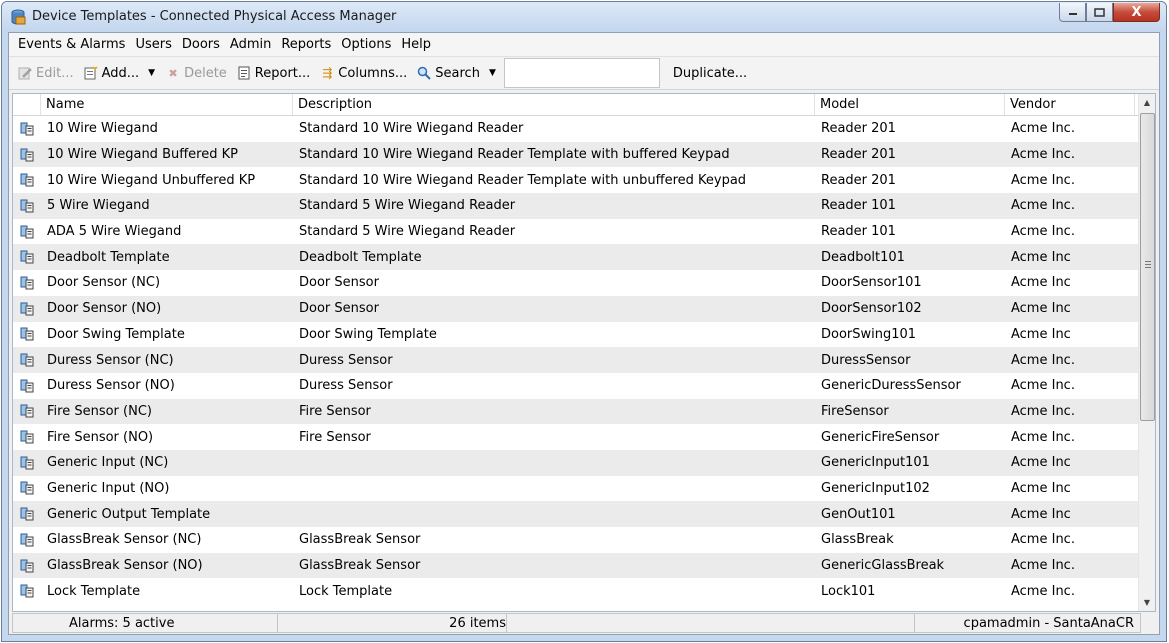 The image size is (1169, 643). Describe the element at coordinates (883, 566) in the screenshot. I see `cell-model: GenericGlassBreak` at that location.